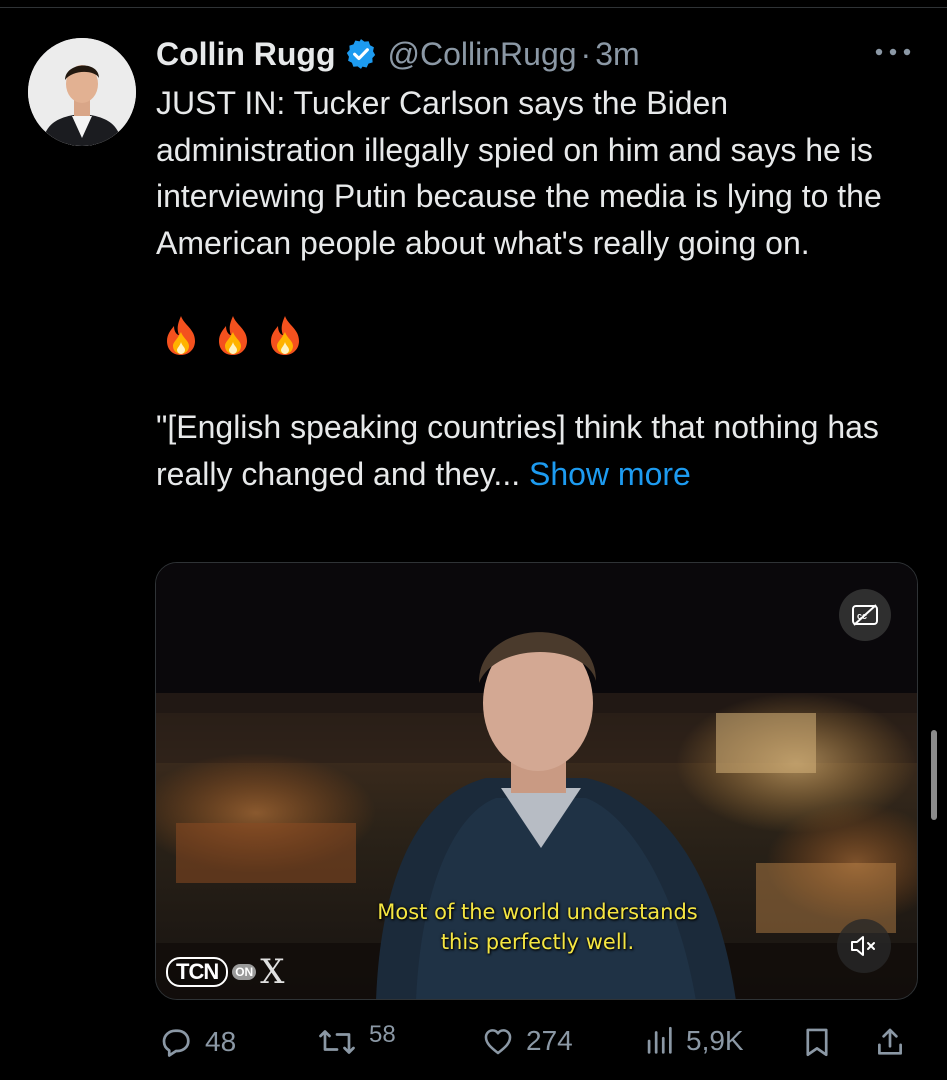 This screenshot has height=1080, width=947. Describe the element at coordinates (337, 1042) in the screenshot. I see `repost-icon` at that location.